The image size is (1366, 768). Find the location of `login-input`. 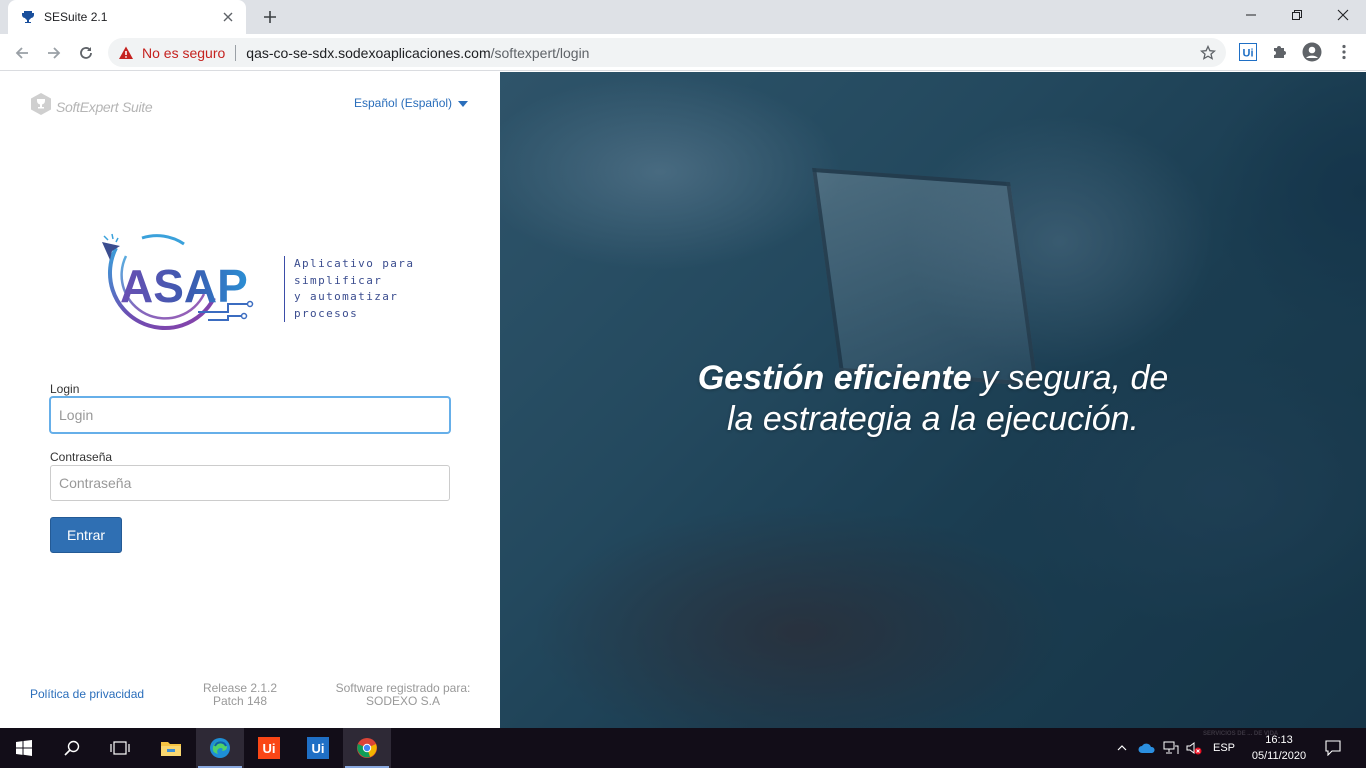

login-input is located at coordinates (250, 415).